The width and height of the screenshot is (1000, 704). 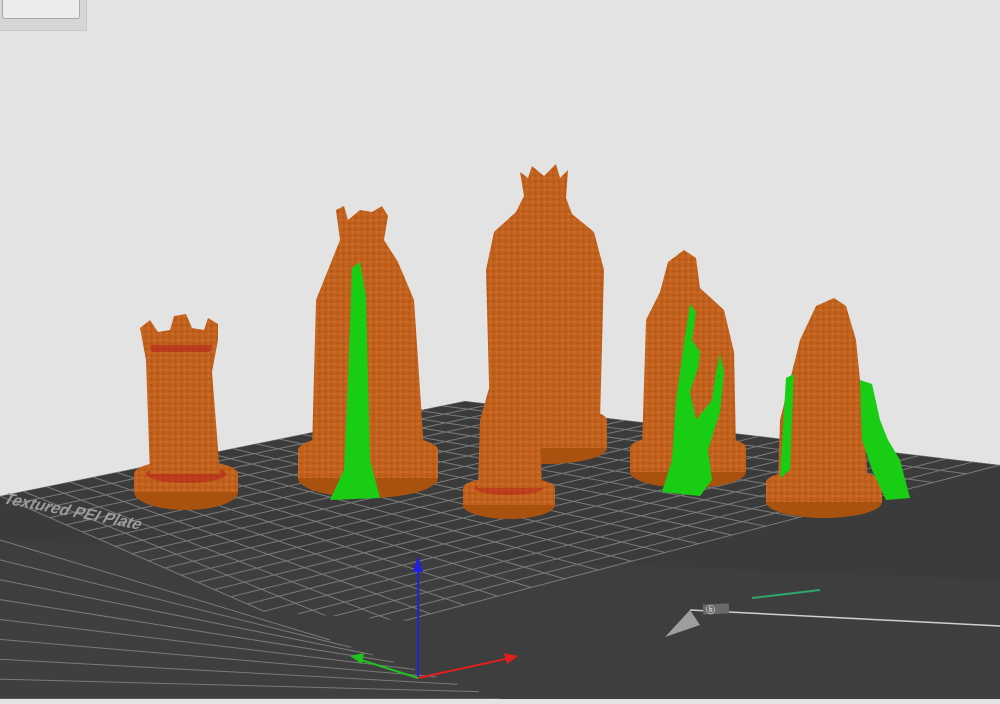 I want to click on corner-toolbar, so click(x=43, y=15).